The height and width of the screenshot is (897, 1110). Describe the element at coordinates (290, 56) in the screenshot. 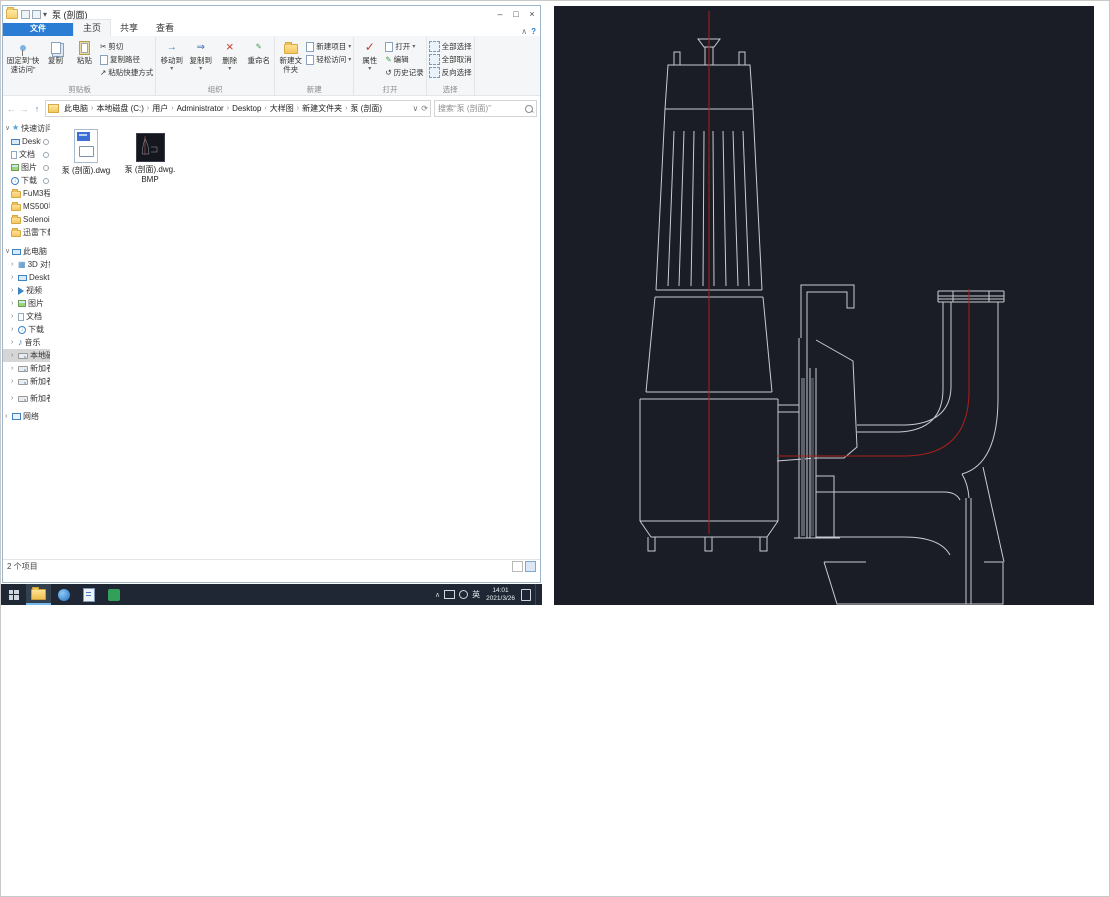

I see `new-folder-button: 新建文件夹` at that location.